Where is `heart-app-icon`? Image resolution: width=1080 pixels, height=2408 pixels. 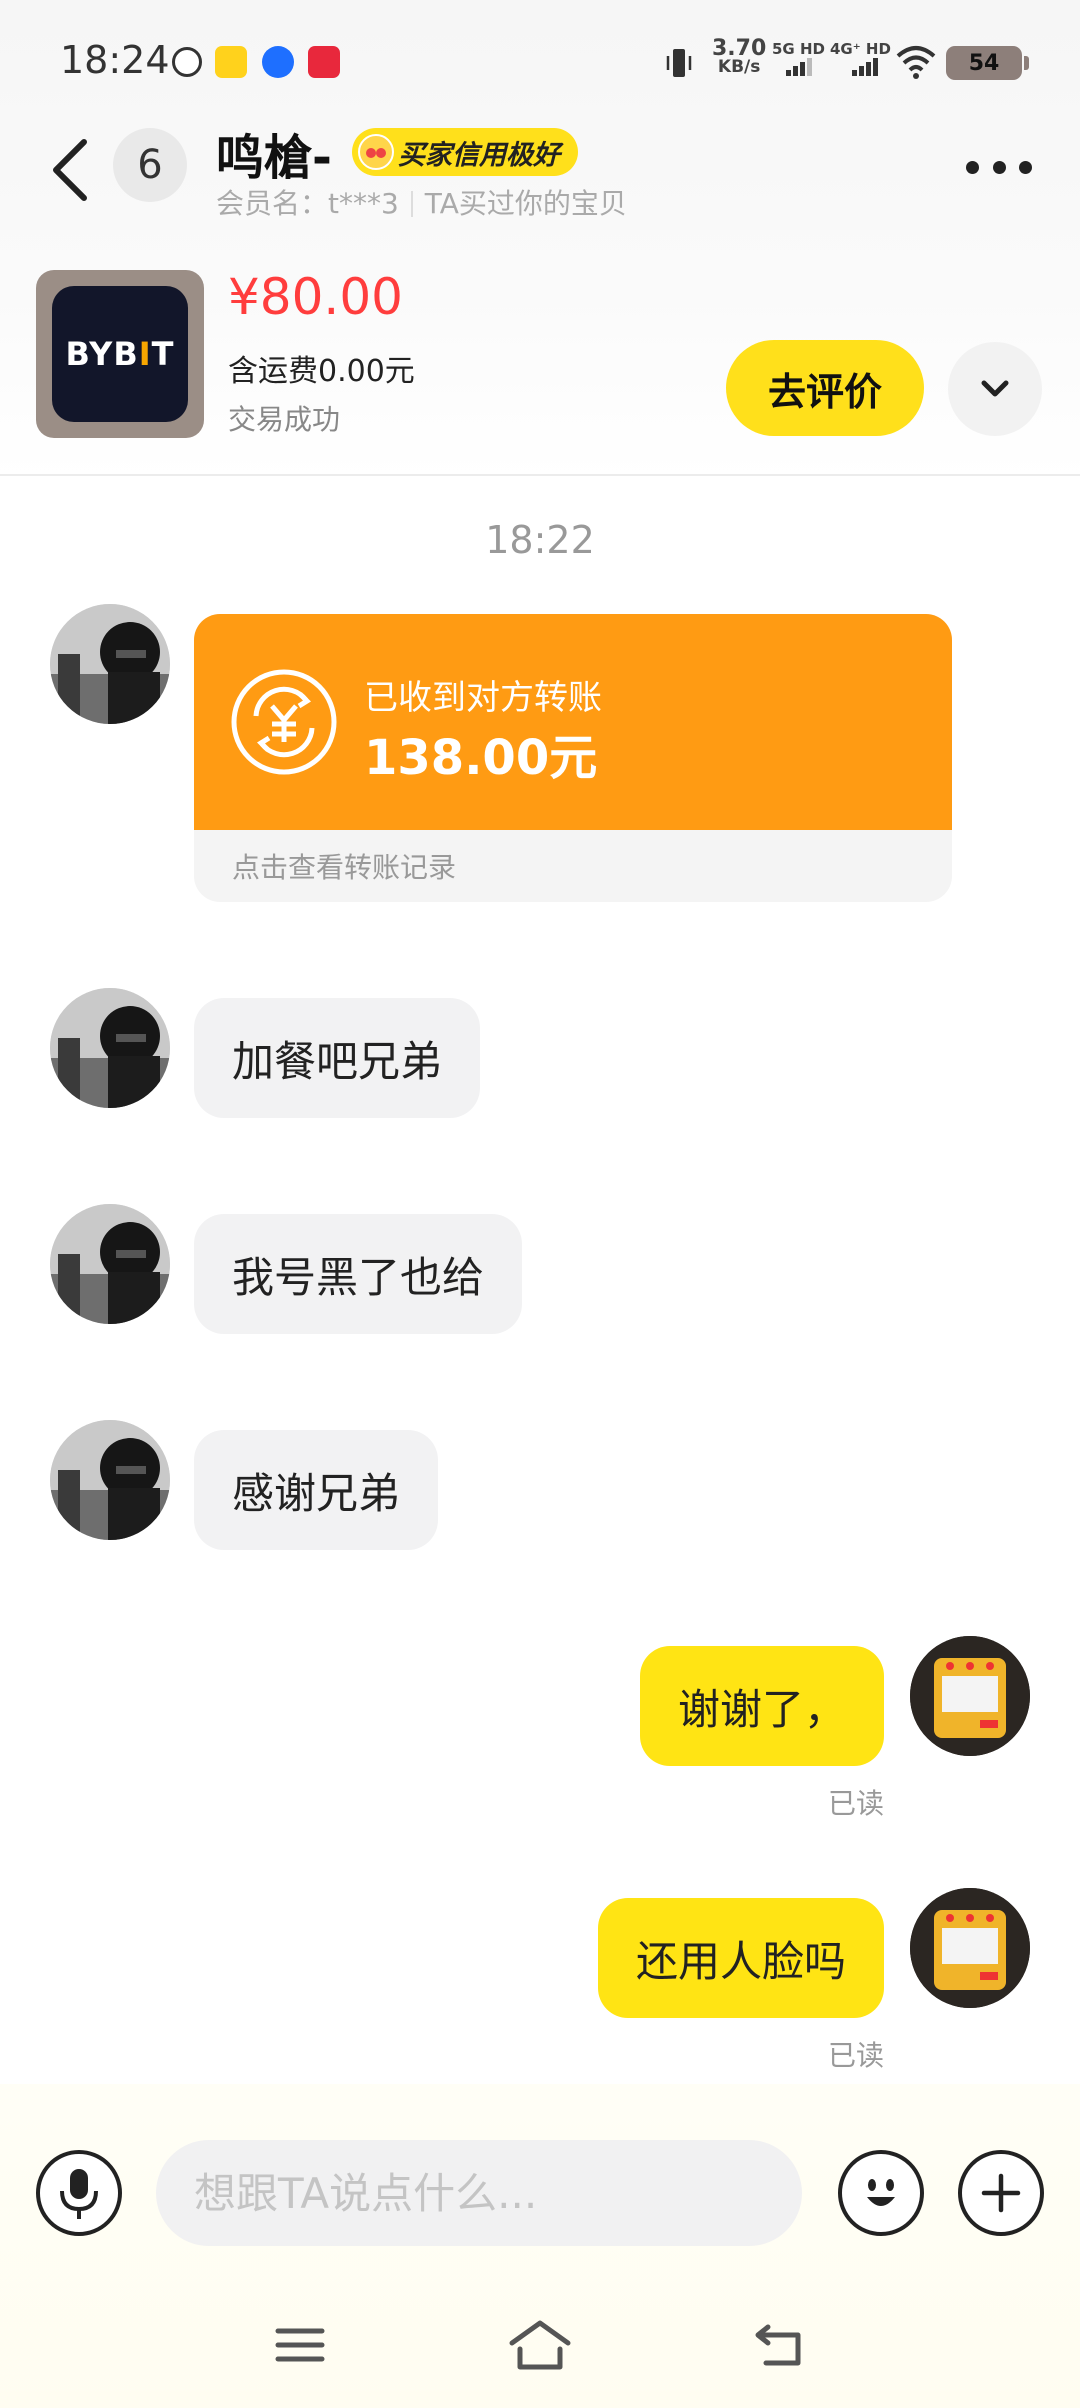
heart-app-icon is located at coordinates (324, 62).